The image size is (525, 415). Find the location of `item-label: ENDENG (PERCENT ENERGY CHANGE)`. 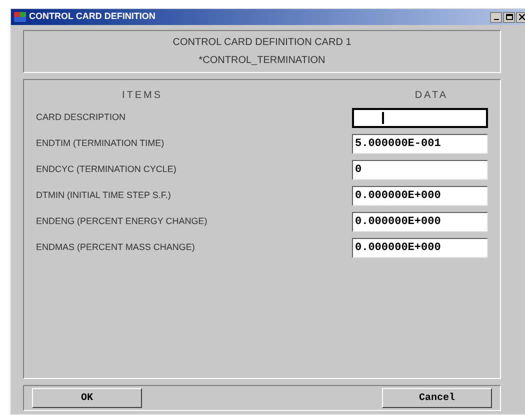

item-label: ENDENG (PERCENT ENERGY CHANGE) is located at coordinates (122, 221).